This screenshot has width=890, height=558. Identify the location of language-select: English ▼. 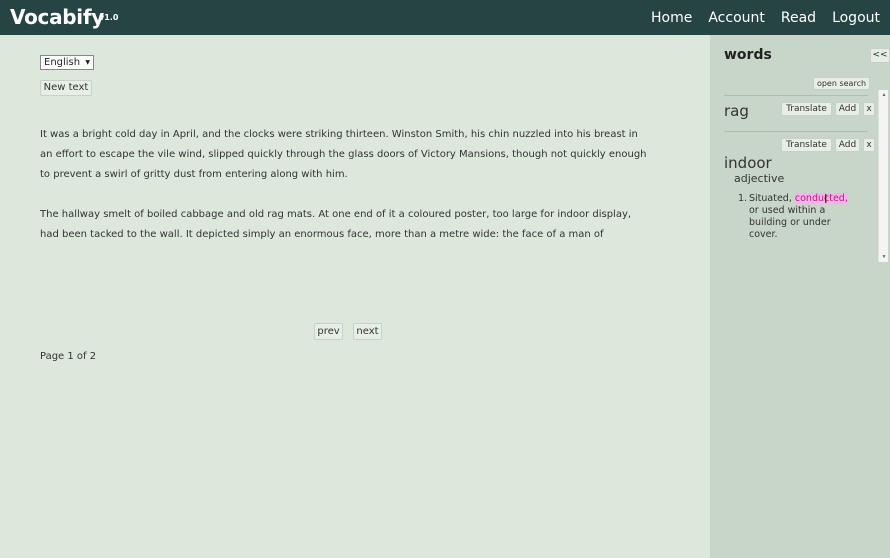
(67, 62).